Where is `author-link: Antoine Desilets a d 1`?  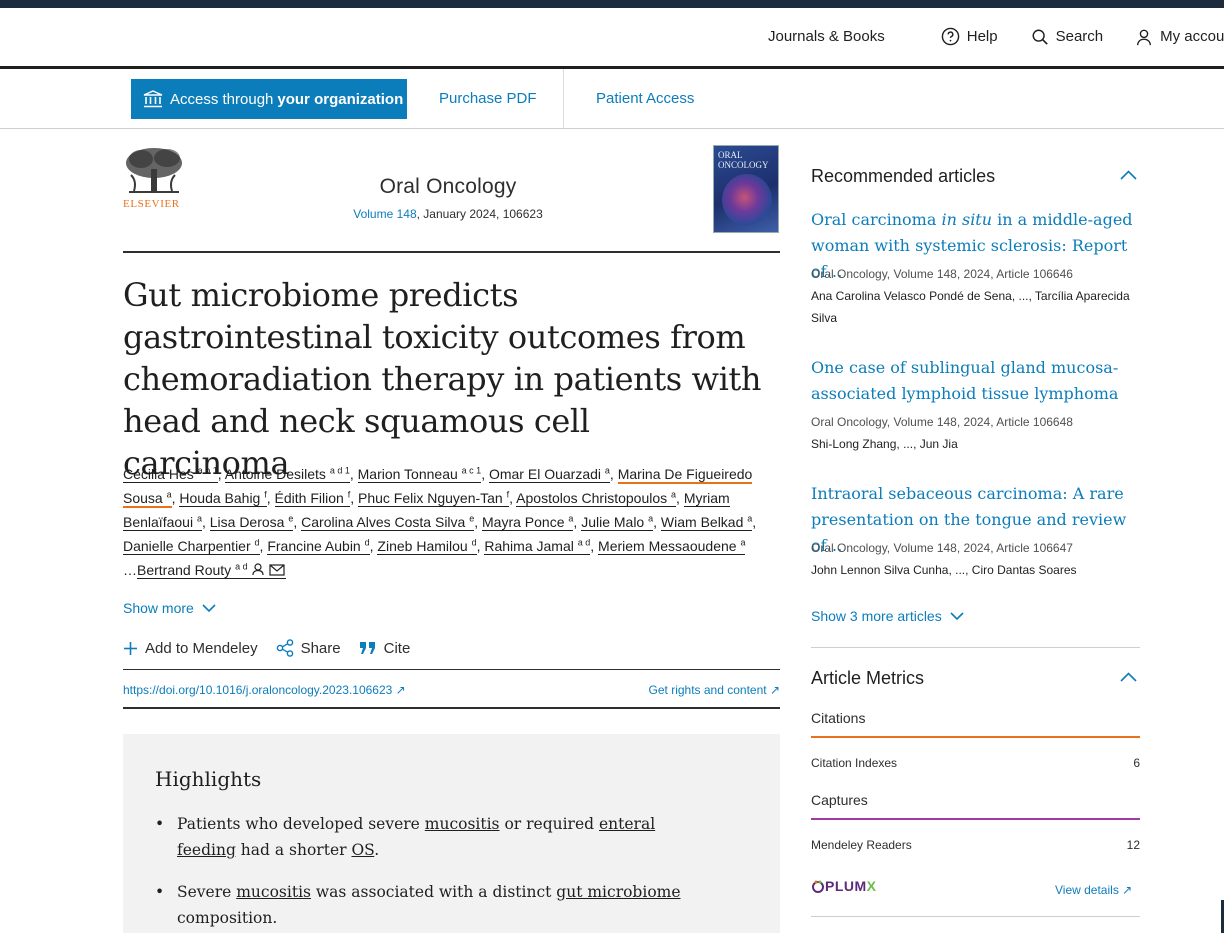 author-link: Antoine Desilets a d 1 is located at coordinates (287, 474).